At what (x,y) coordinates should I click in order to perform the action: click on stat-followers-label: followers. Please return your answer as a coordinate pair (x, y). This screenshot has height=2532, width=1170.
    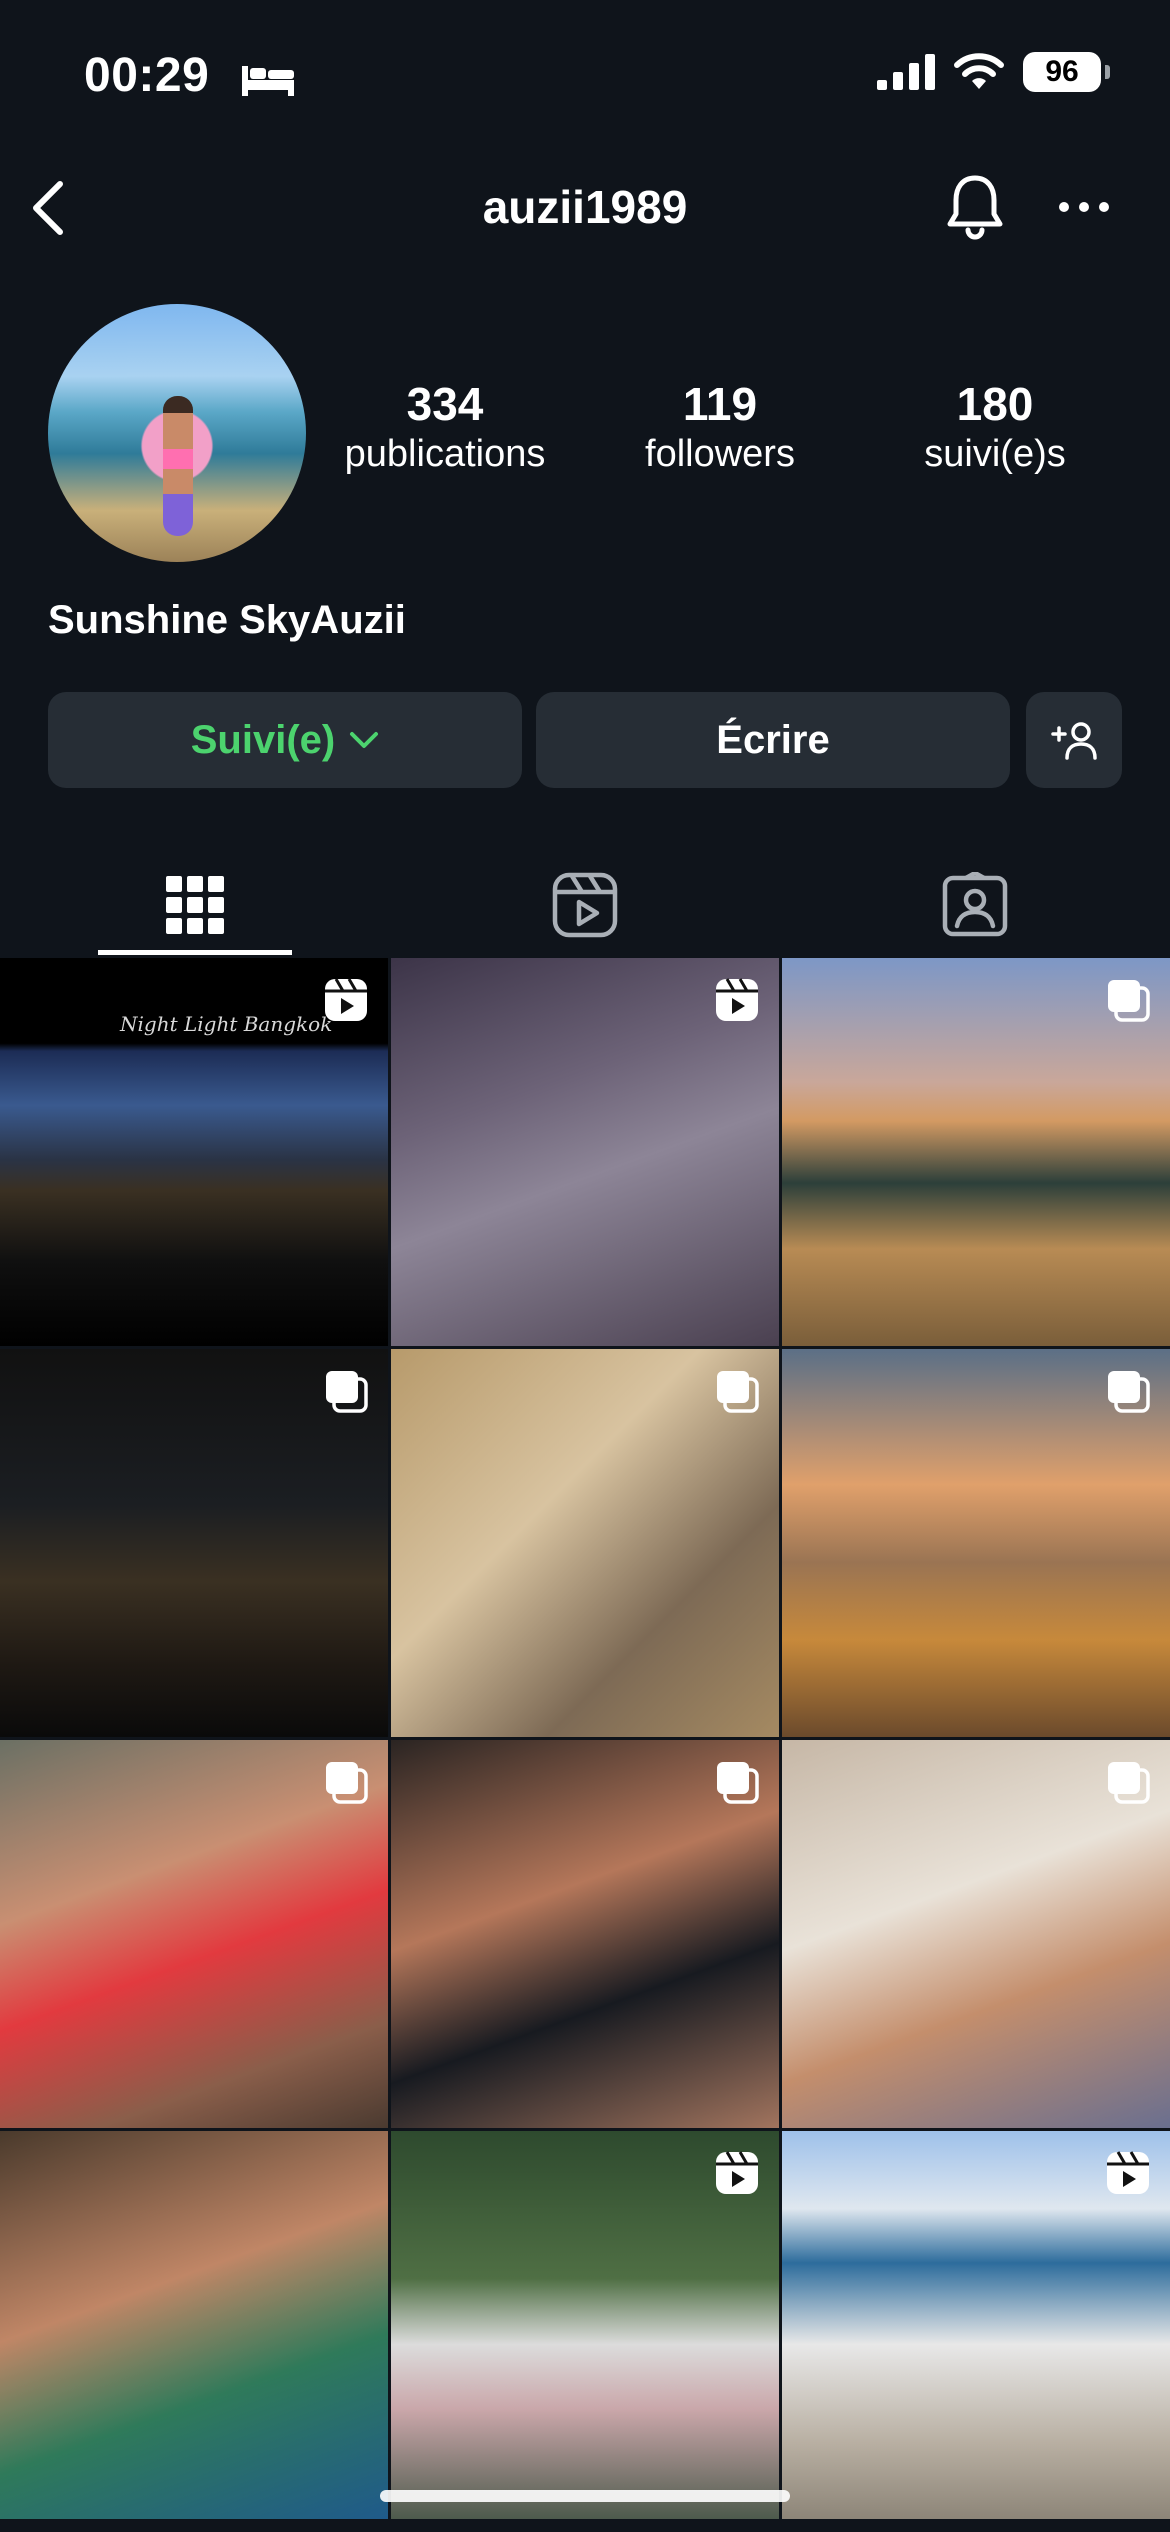
    Looking at the image, I should click on (720, 454).